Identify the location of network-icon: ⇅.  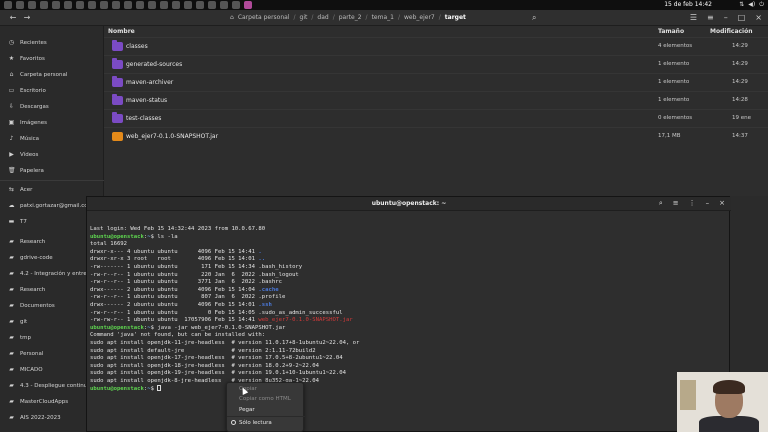
(741, 5).